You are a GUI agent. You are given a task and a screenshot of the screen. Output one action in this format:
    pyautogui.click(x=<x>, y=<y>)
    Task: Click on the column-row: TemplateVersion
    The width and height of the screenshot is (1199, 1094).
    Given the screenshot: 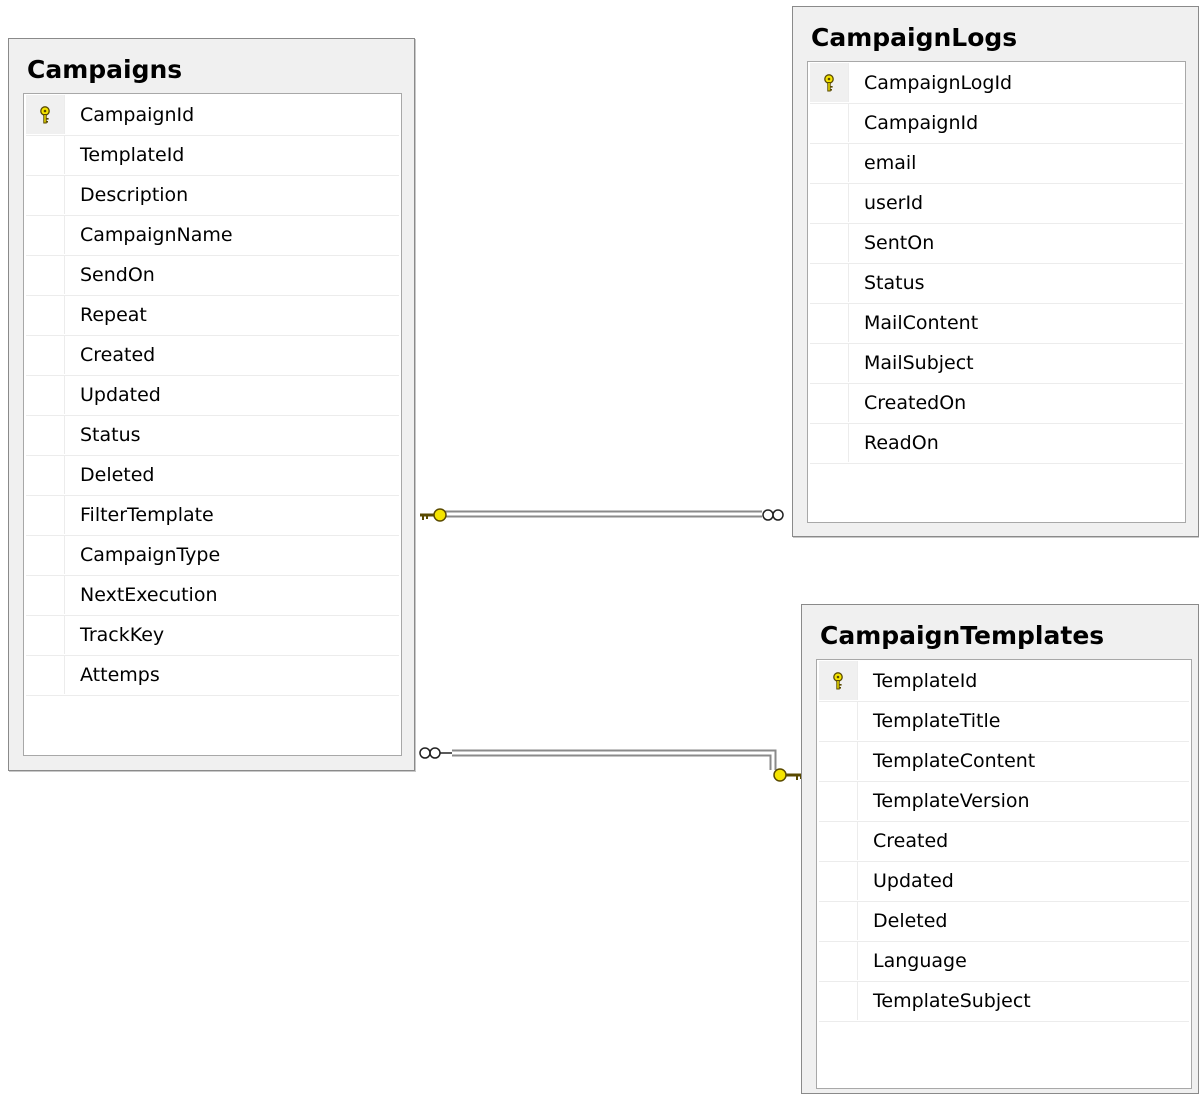 What is the action you would take?
    pyautogui.click(x=1004, y=801)
    